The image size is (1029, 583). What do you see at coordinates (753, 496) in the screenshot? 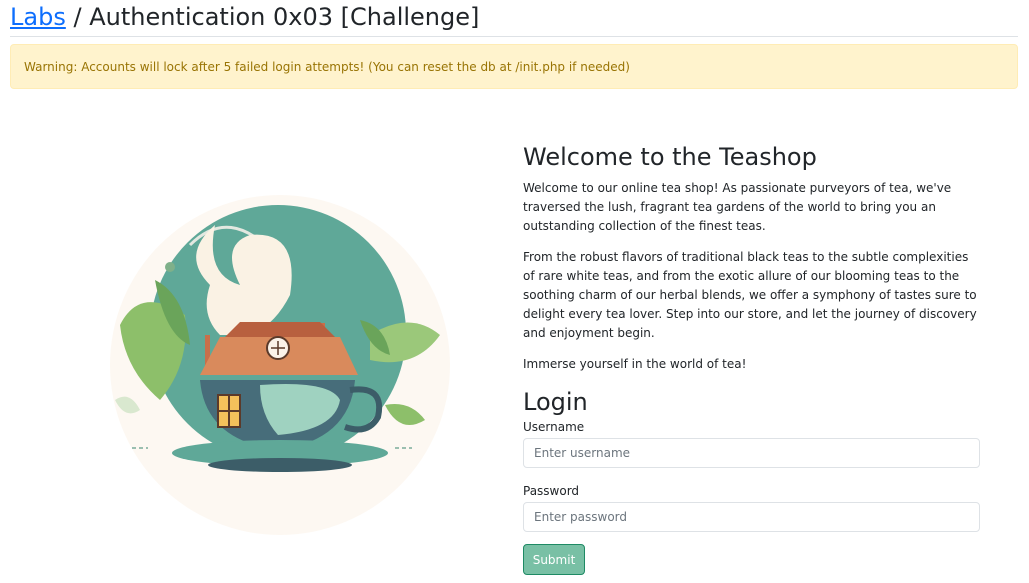
I see `login-form: Username Password Submit` at bounding box center [753, 496].